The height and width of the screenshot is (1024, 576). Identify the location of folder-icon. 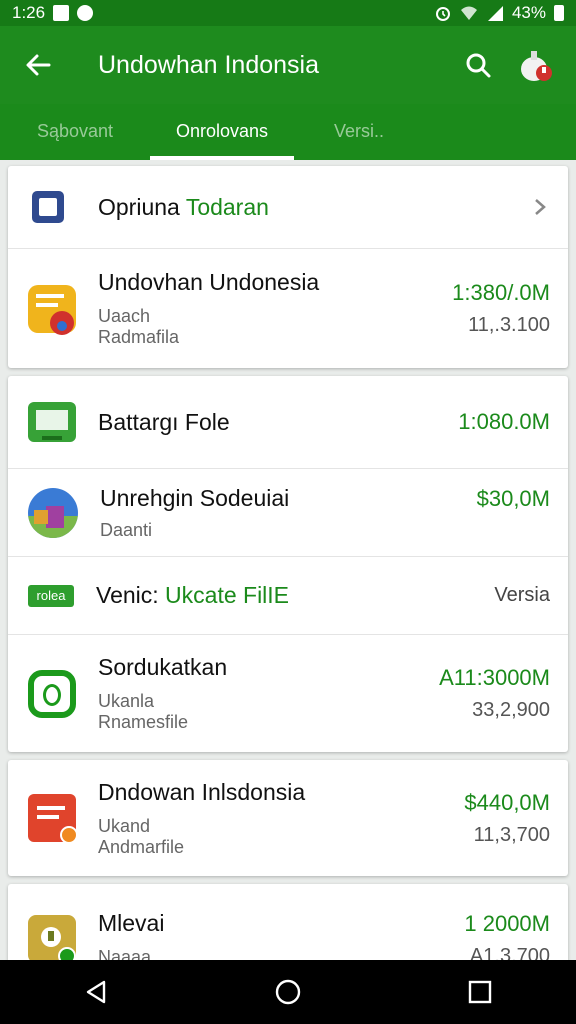
(48, 207).